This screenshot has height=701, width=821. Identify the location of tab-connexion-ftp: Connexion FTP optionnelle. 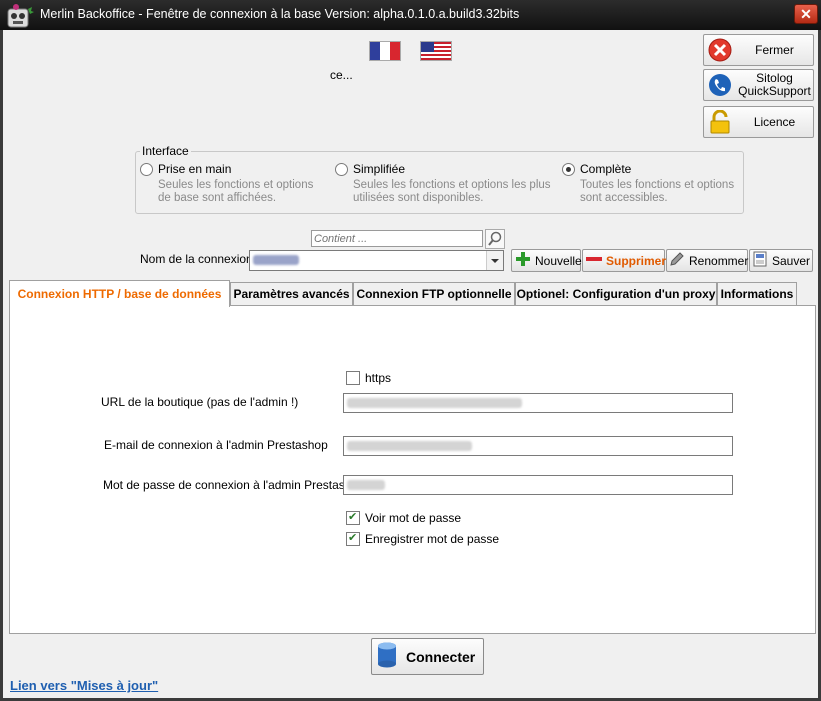
(434, 293).